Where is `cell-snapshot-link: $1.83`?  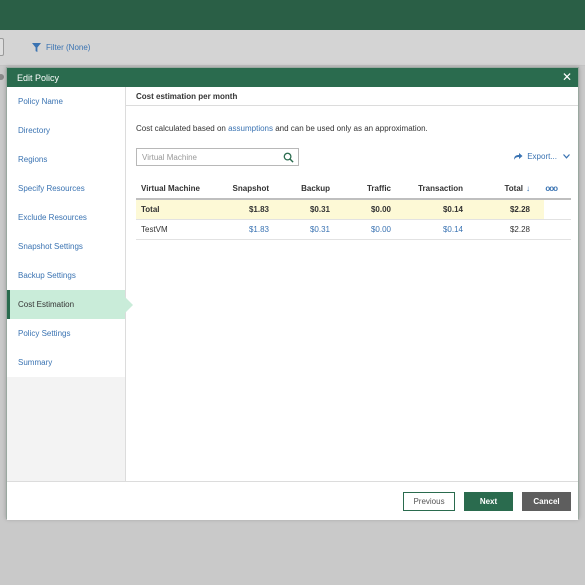
cell-snapshot-link: $1.83 is located at coordinates (253, 229).